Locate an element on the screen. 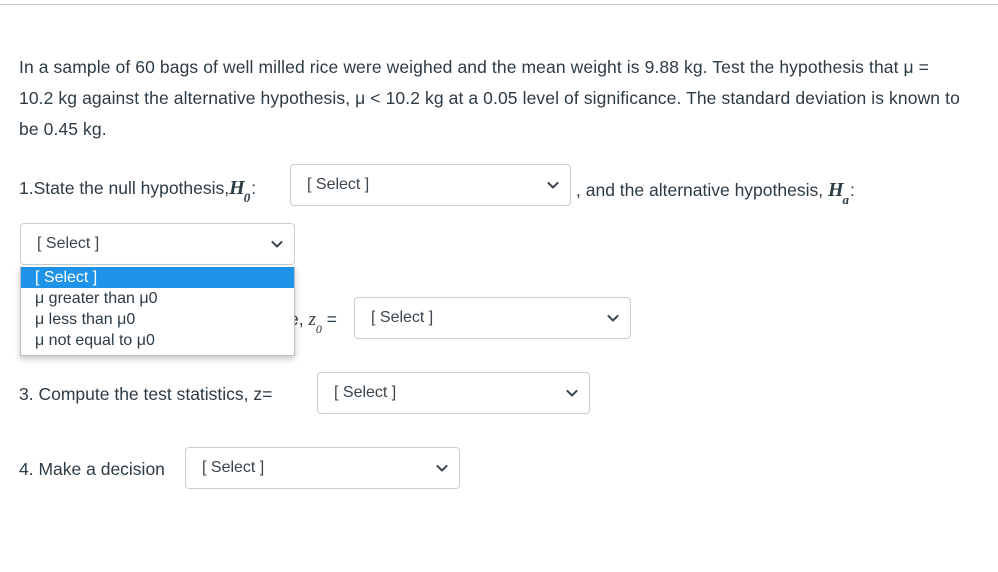 This screenshot has height=572, width=998. h-null-symbol: H0 is located at coordinates (240, 191).